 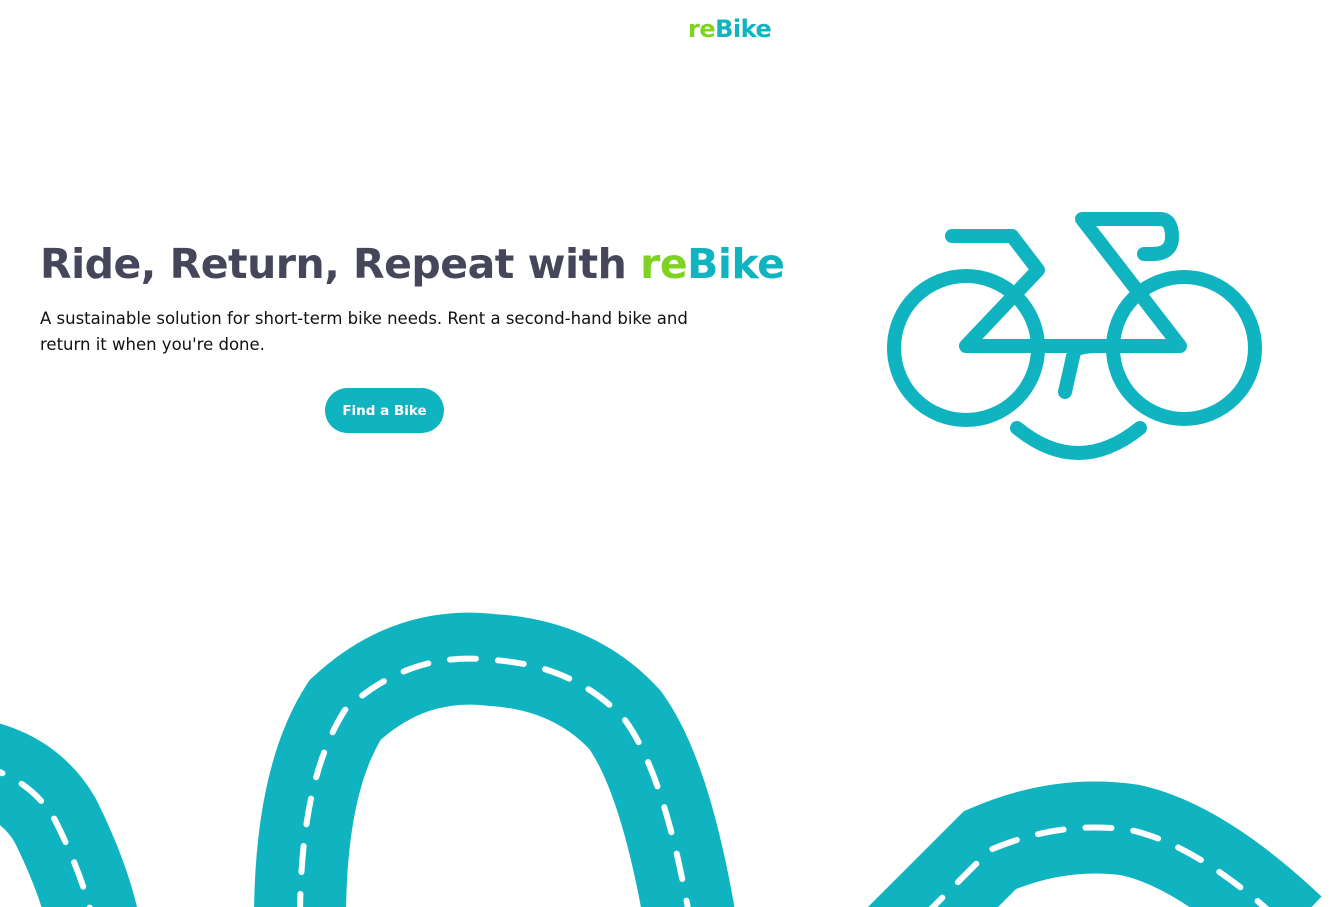 What do you see at coordinates (1074, 336) in the screenshot?
I see `smiling-bike-icon` at bounding box center [1074, 336].